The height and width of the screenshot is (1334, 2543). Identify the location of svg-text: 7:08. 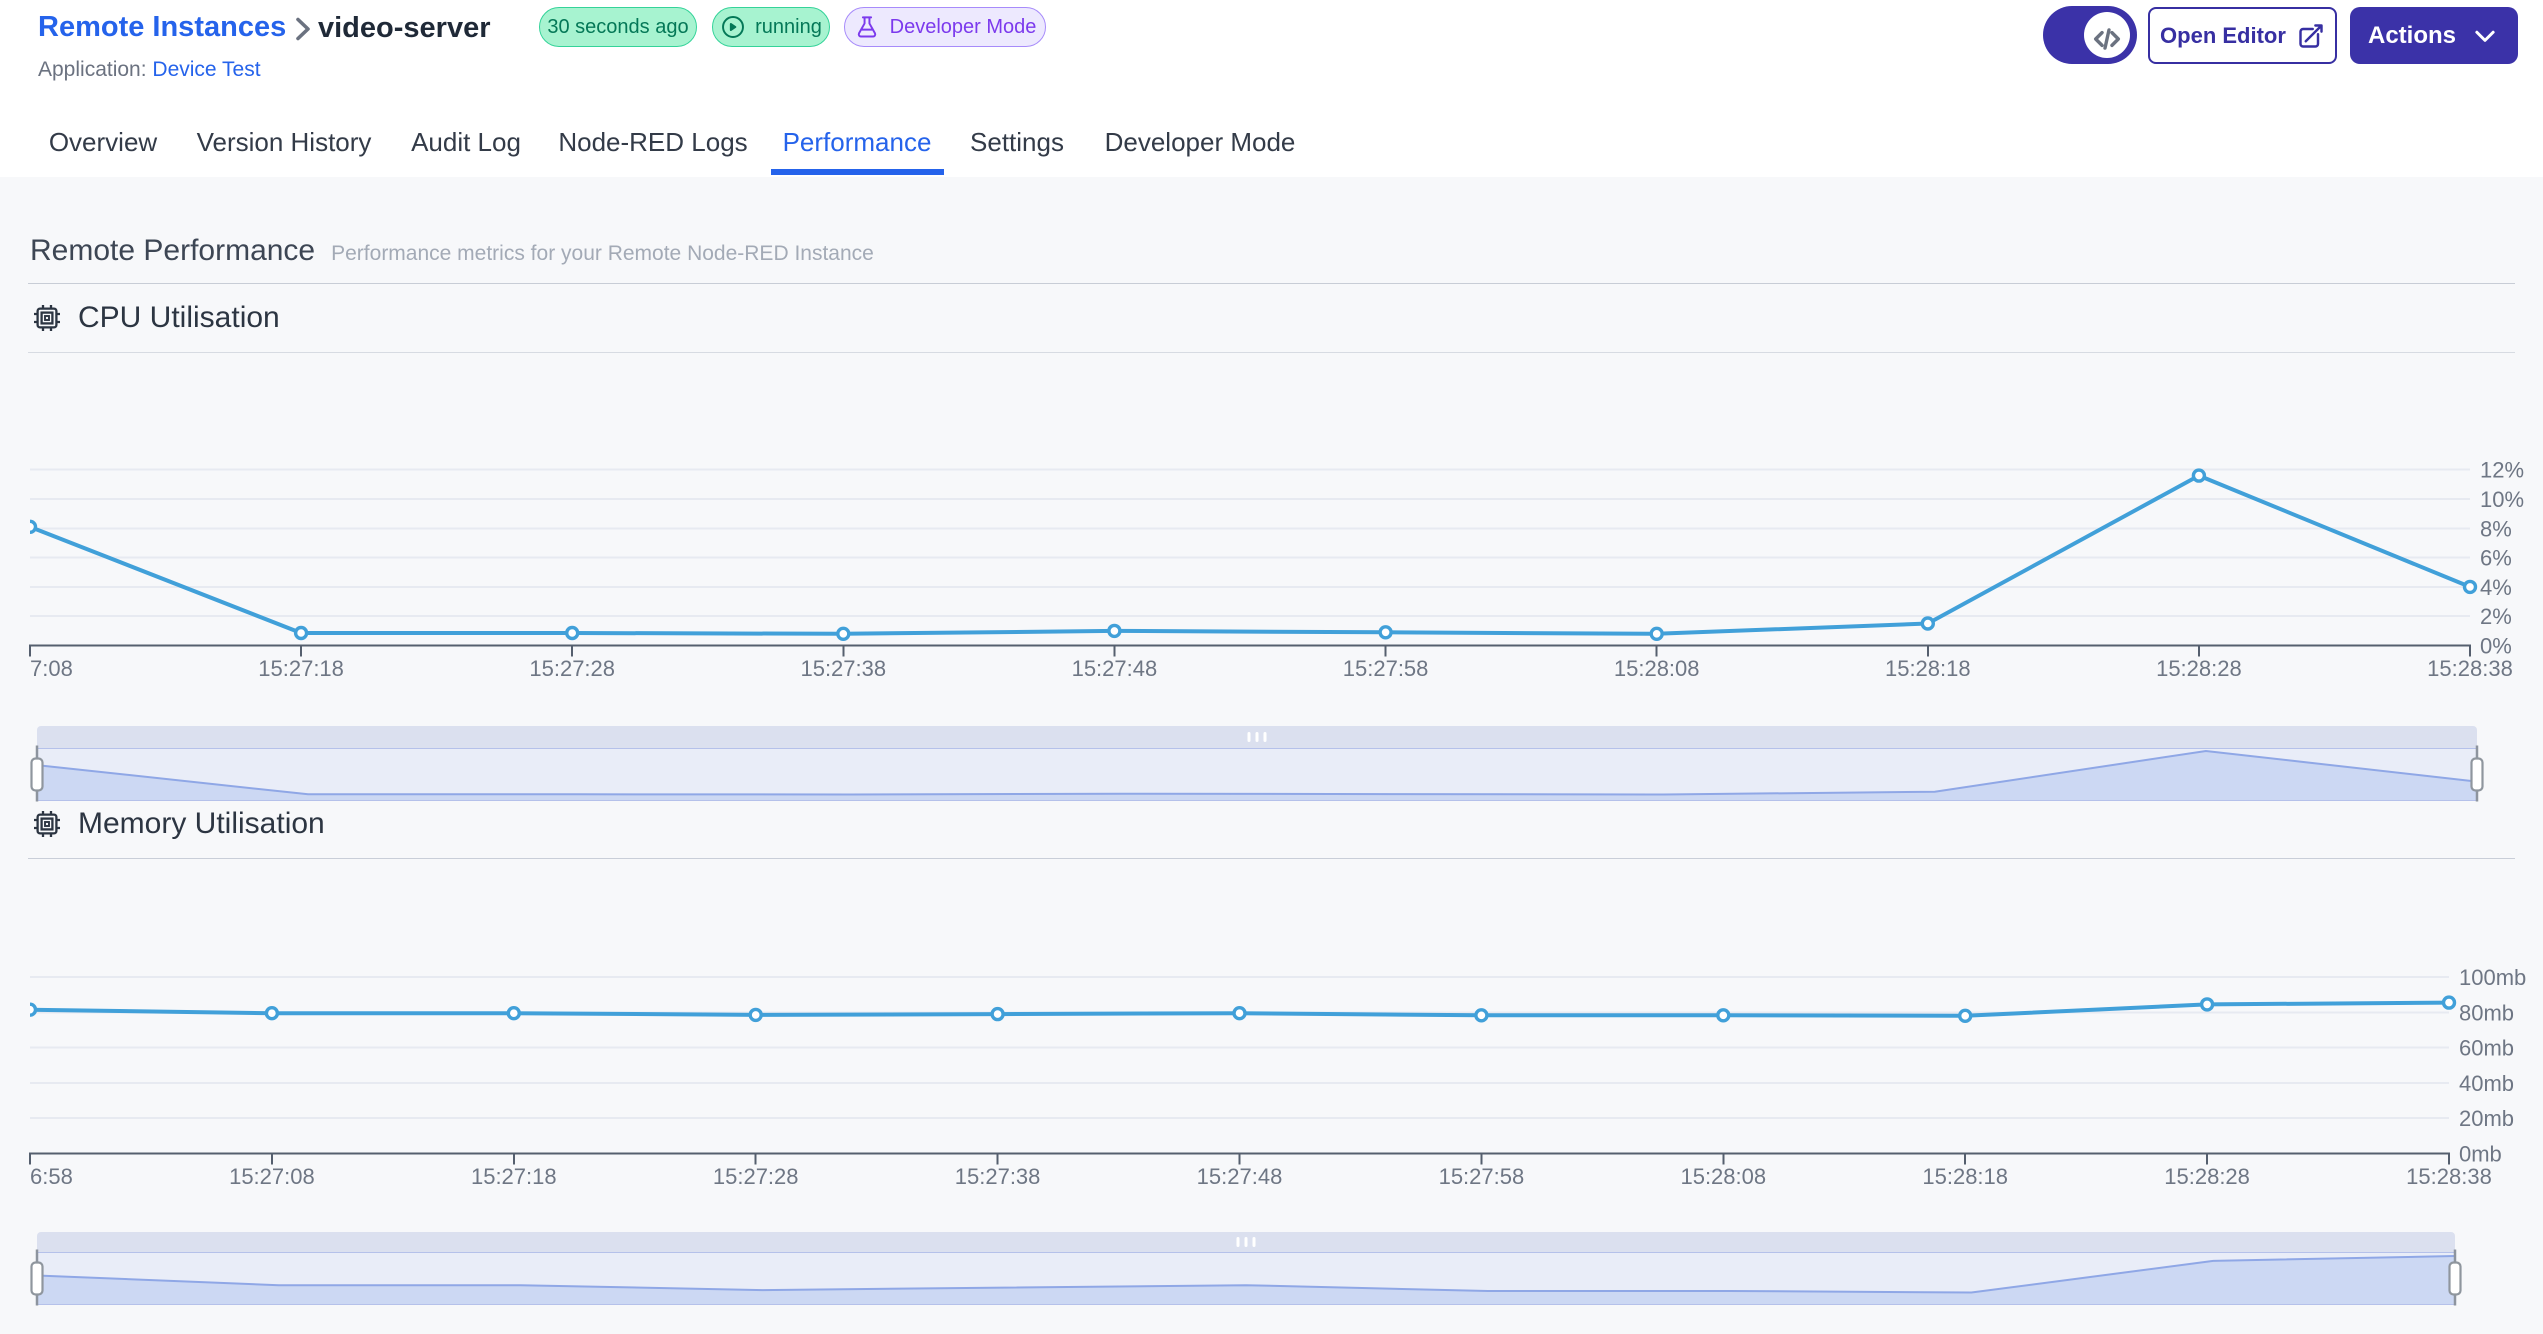
(51, 668).